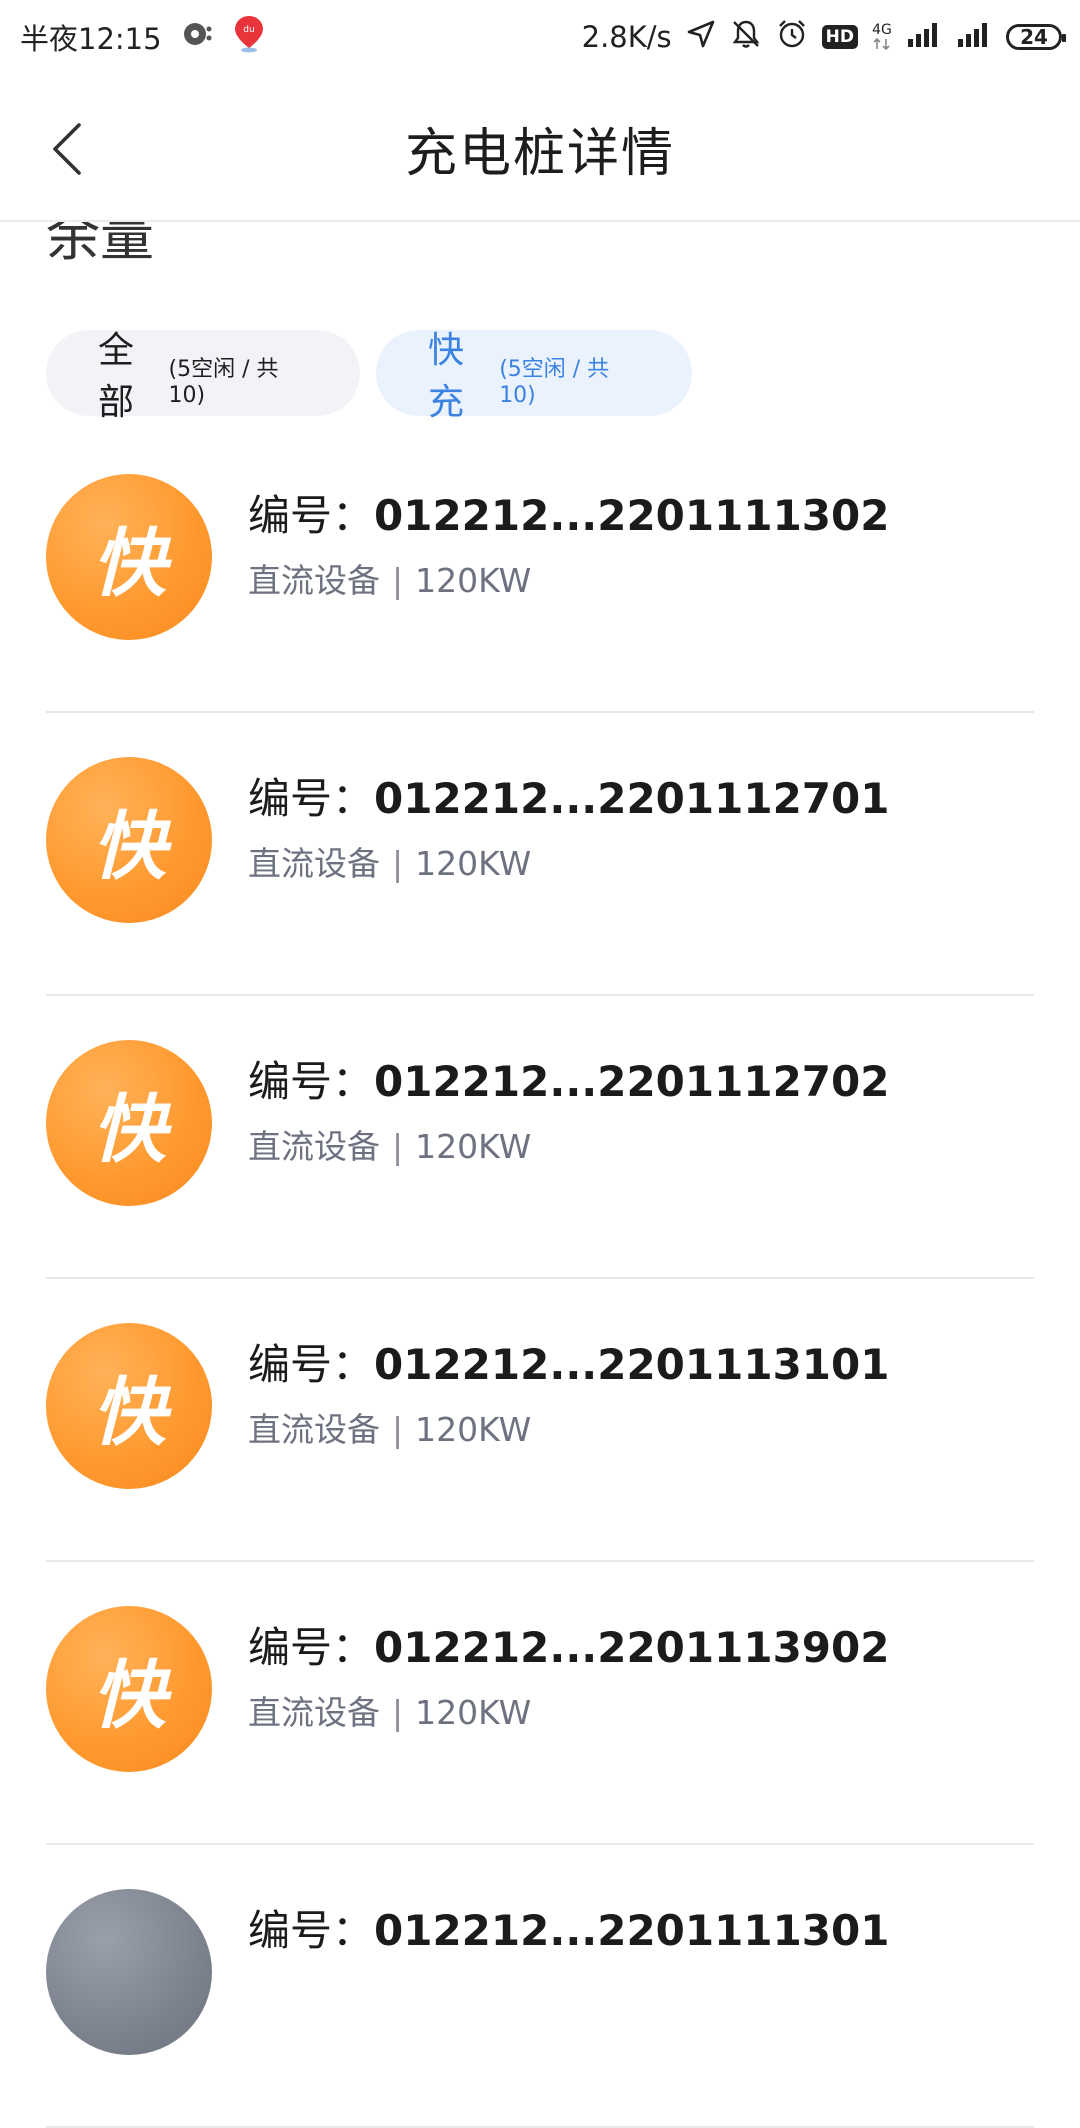 The height and width of the screenshot is (2128, 1080). I want to click on mobile-data-4g: 4G, so click(882, 37).